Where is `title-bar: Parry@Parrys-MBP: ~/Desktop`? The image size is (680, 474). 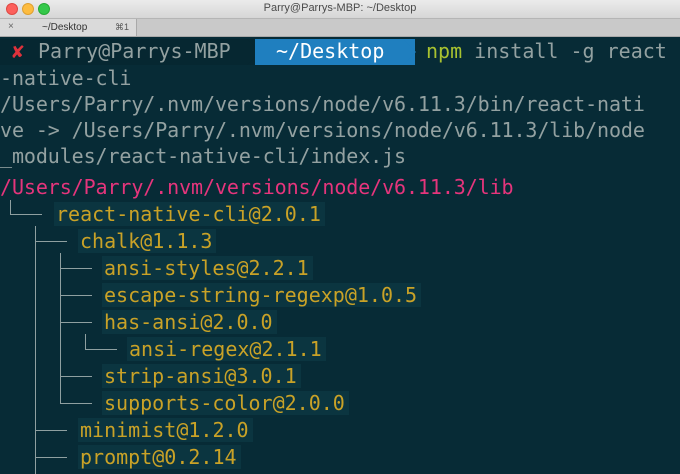 title-bar: Parry@Parrys-MBP: ~/Desktop is located at coordinates (340, 9).